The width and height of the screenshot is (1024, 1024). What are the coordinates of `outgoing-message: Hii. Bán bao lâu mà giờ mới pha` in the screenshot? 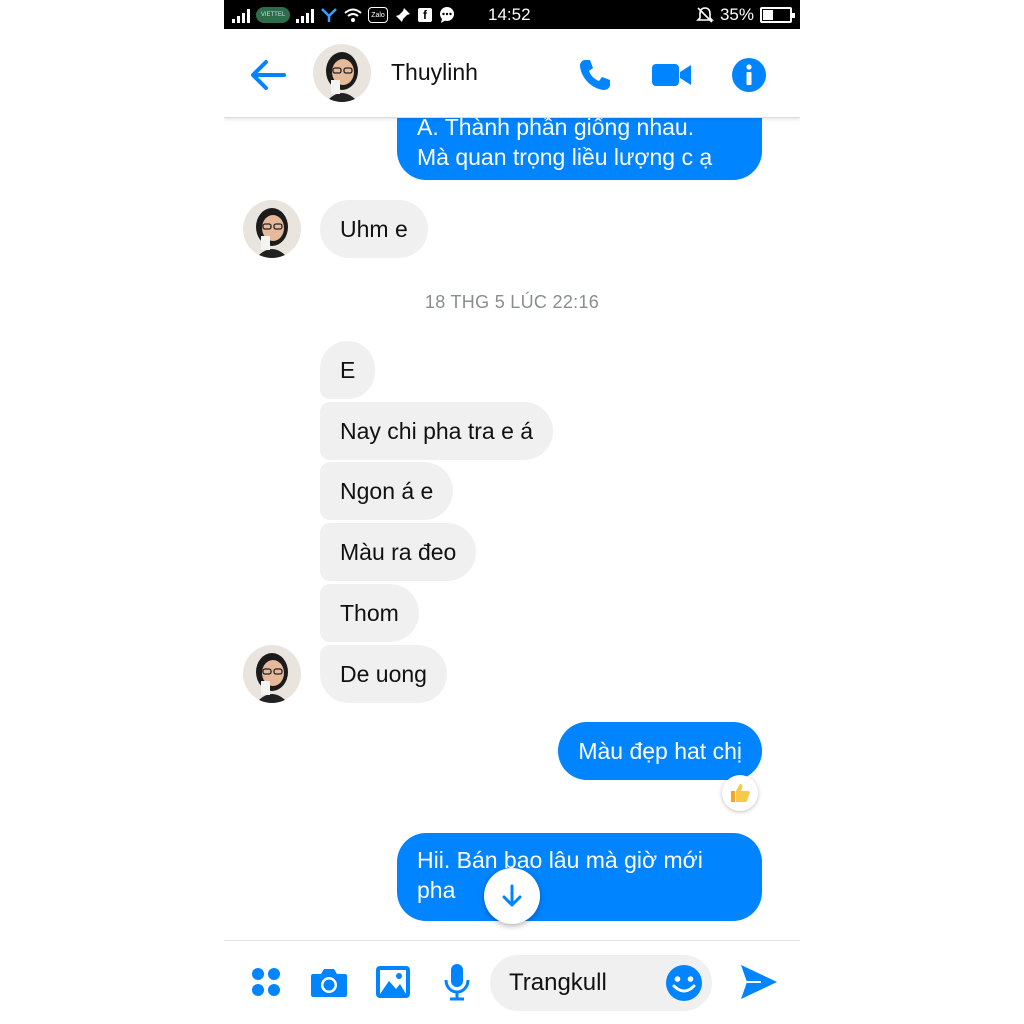 It's located at (579, 877).